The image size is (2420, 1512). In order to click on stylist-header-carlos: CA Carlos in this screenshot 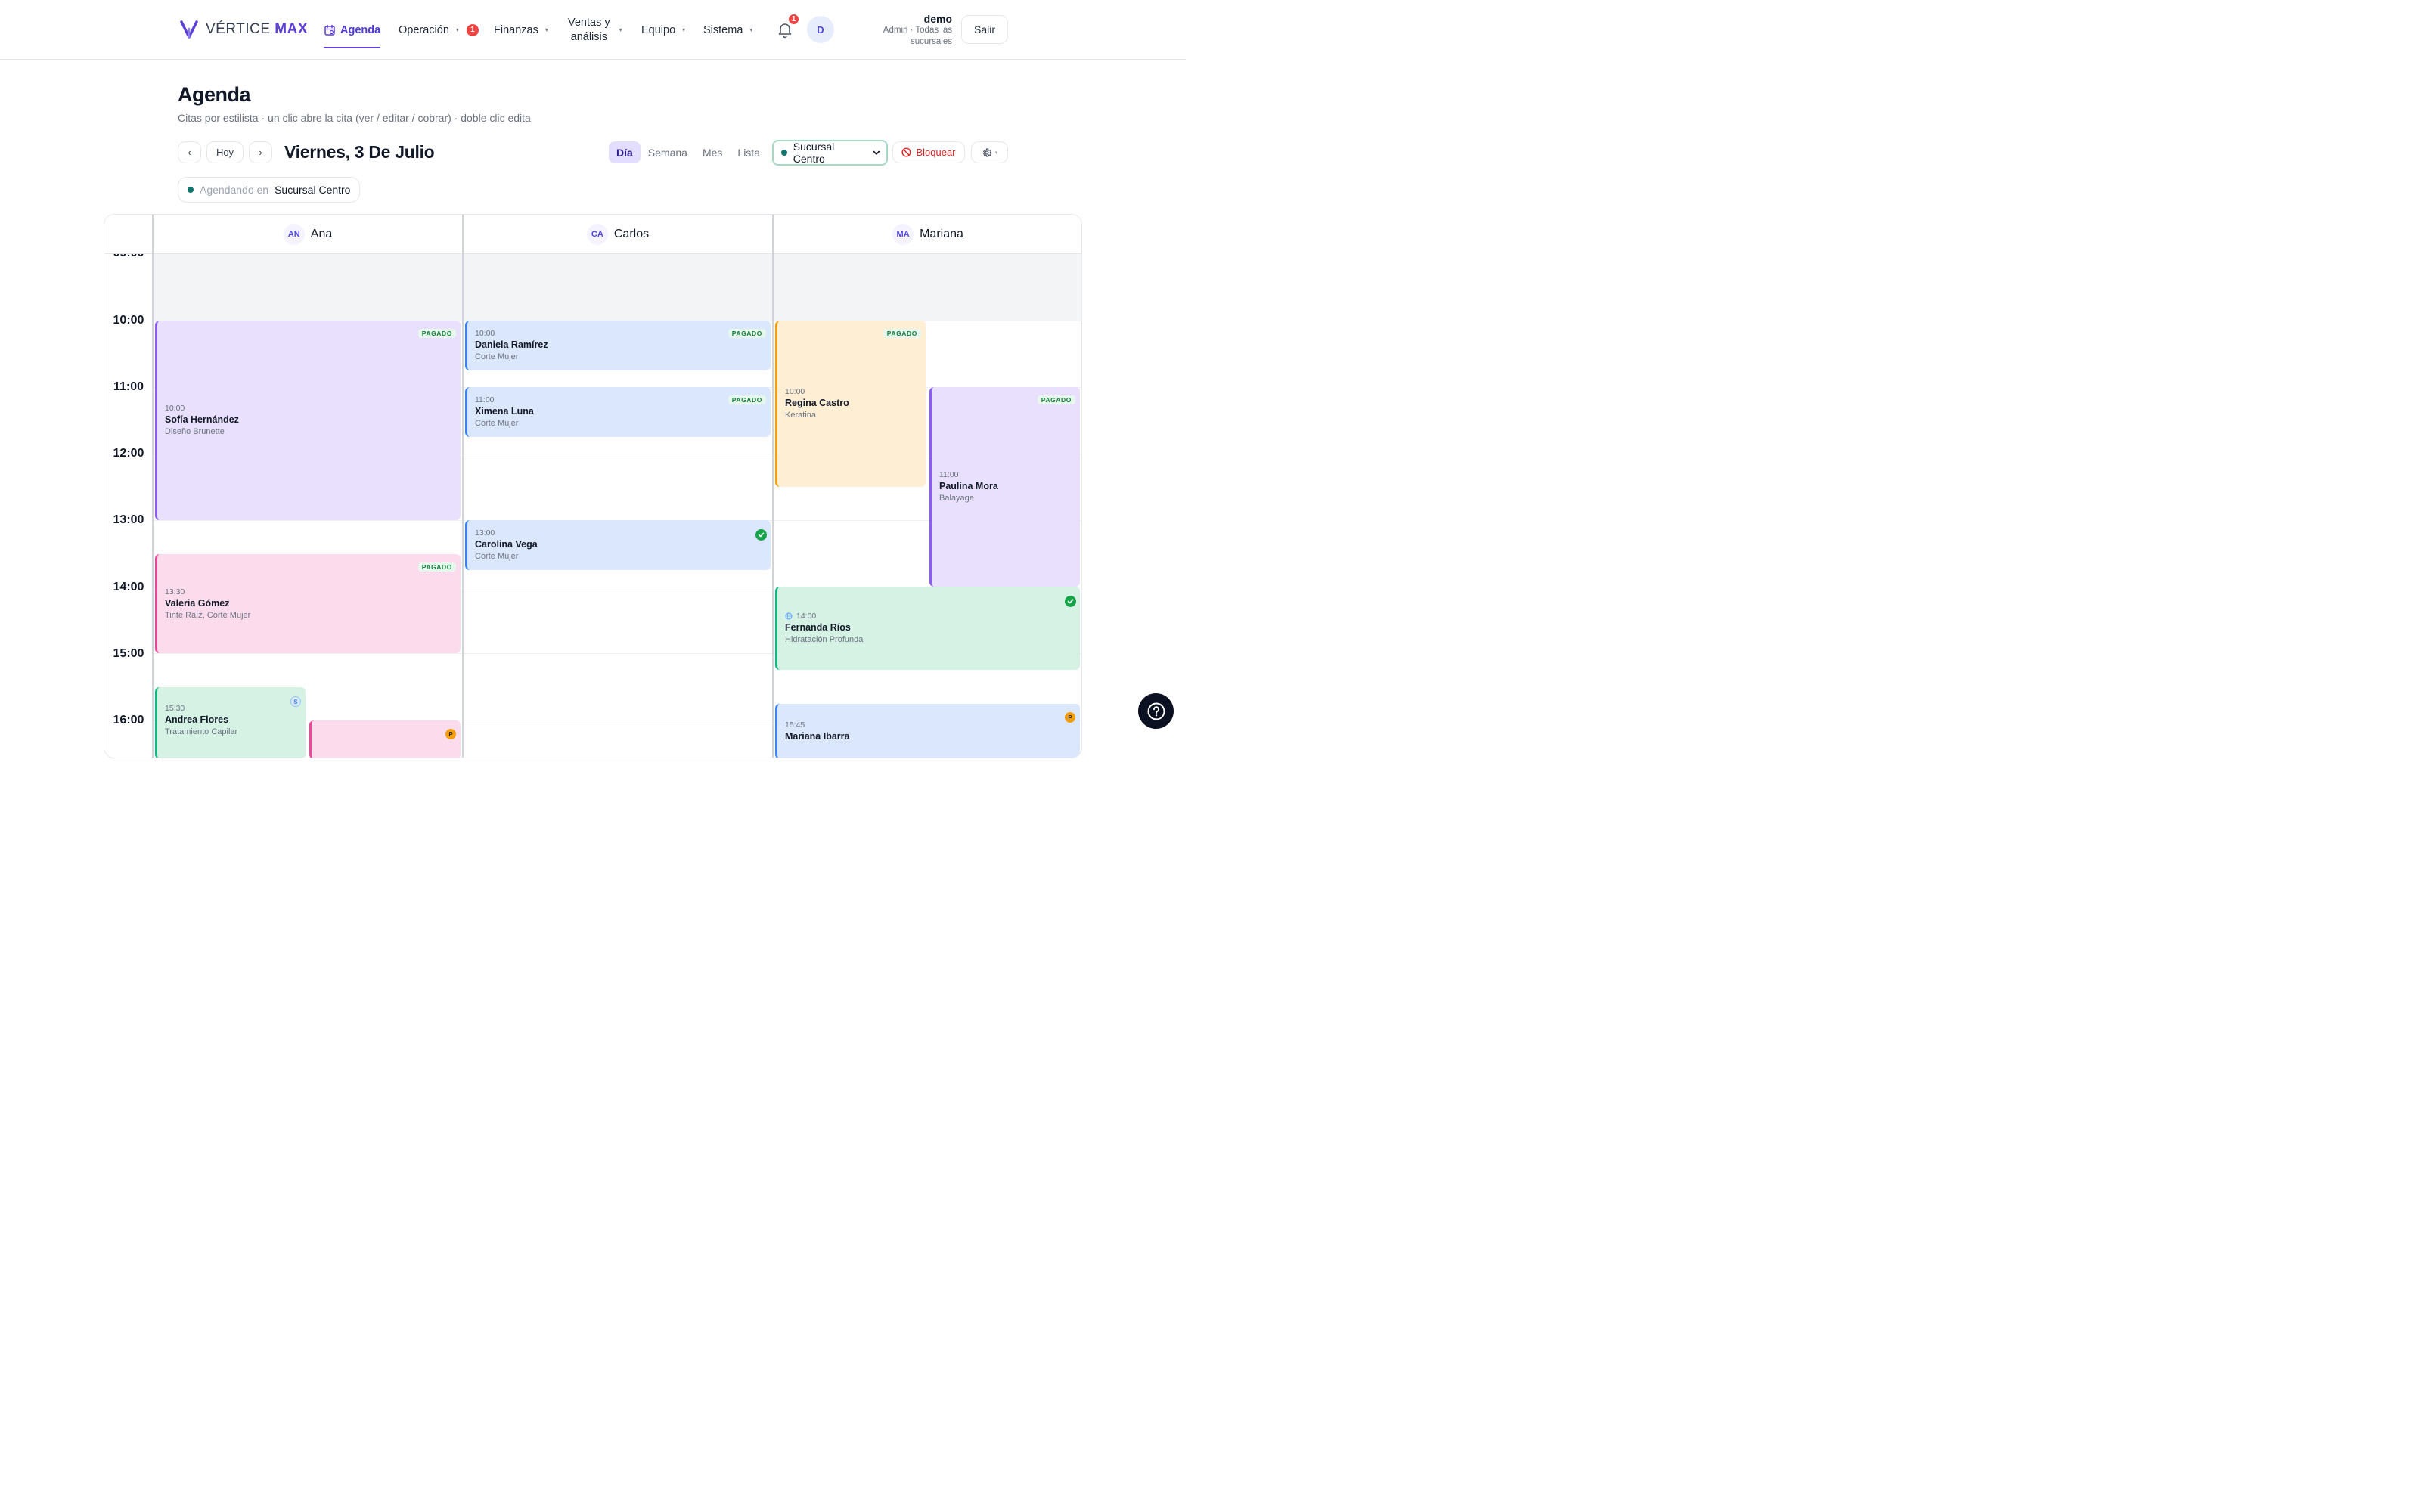, I will do `click(618, 235)`.